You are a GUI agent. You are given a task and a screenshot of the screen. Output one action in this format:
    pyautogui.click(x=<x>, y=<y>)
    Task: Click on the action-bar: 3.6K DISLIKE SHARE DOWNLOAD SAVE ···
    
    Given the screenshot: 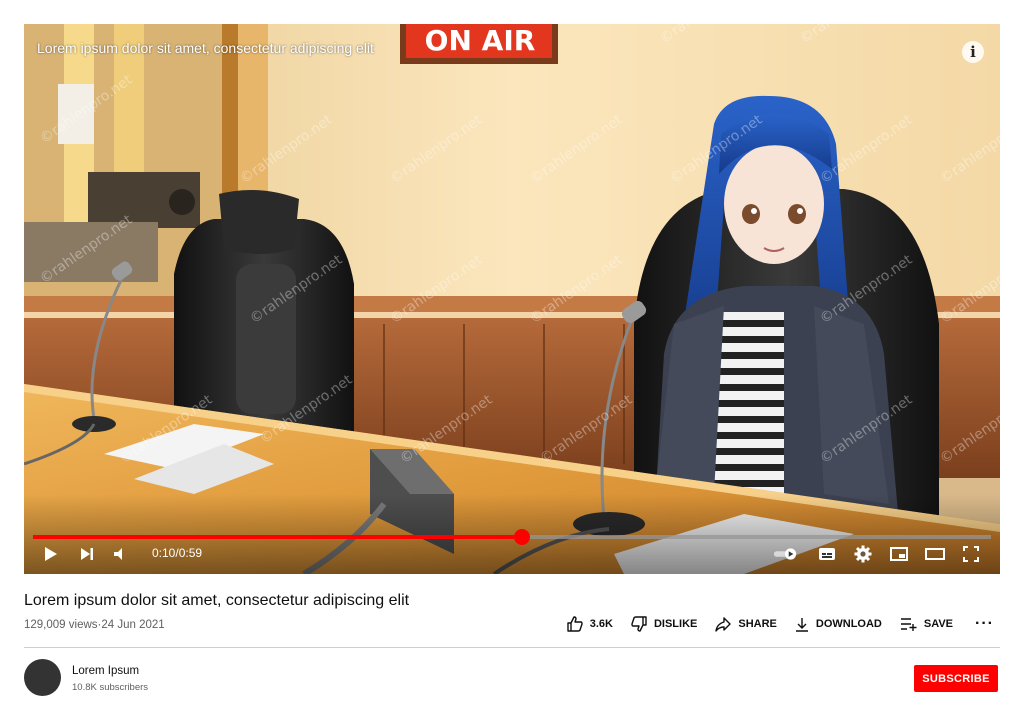 What is the action you would take?
    pyautogui.click(x=771, y=624)
    